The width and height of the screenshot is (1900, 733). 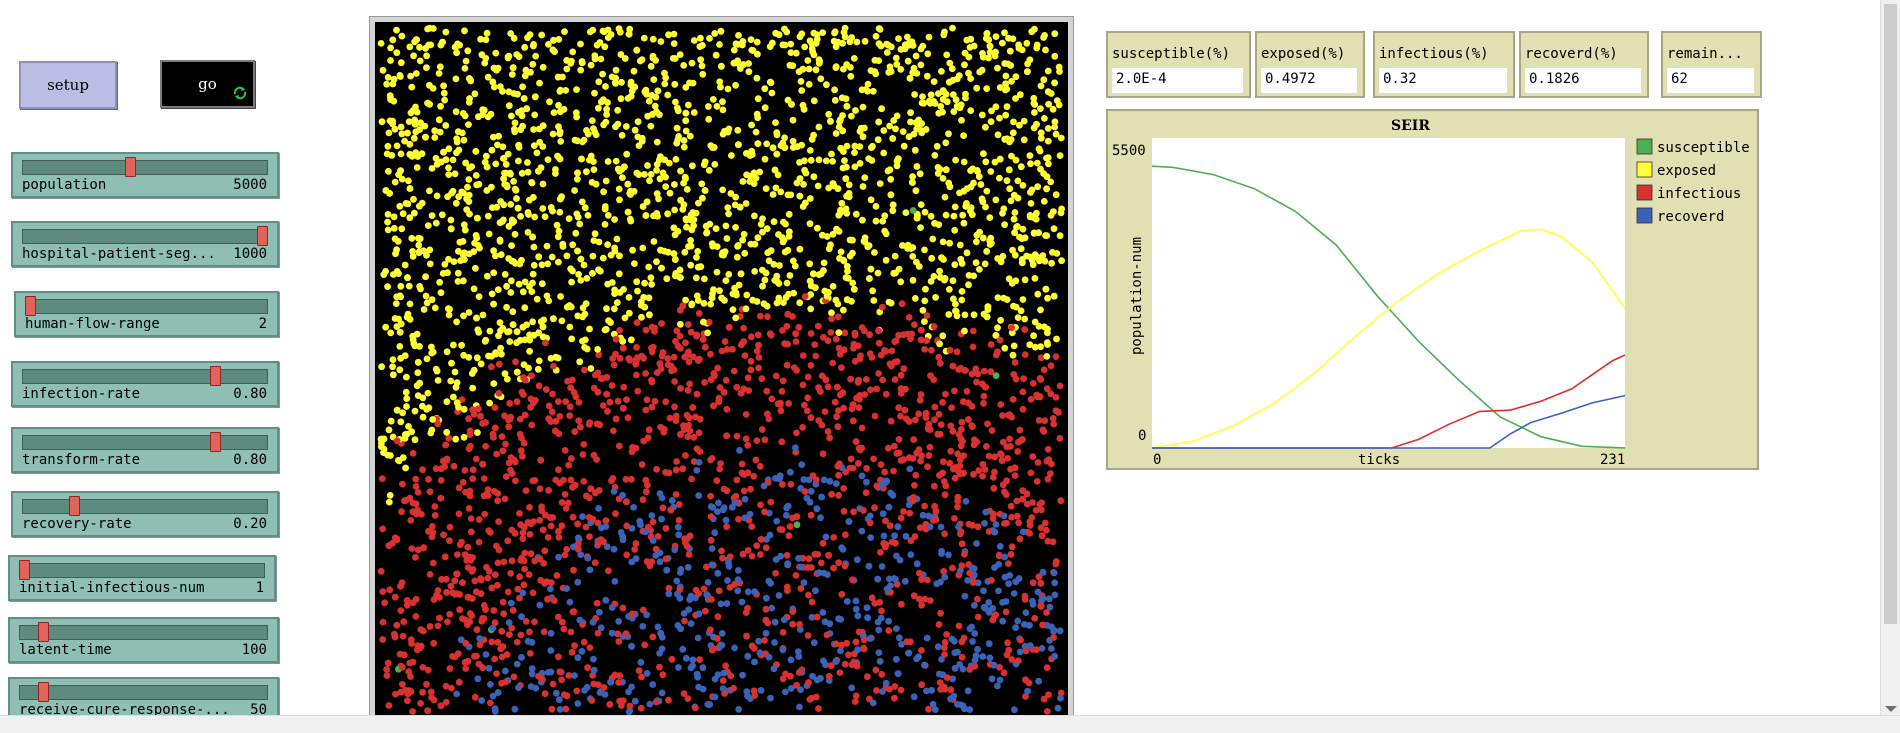 I want to click on slider-value: 2, so click(x=262, y=324).